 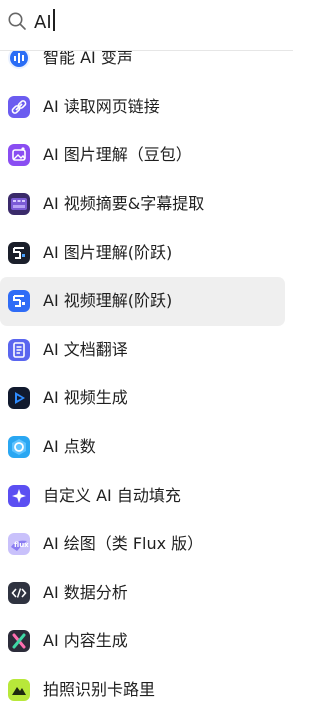 I want to click on list-item-label: 自定义 AI 自动填充, so click(x=112, y=495).